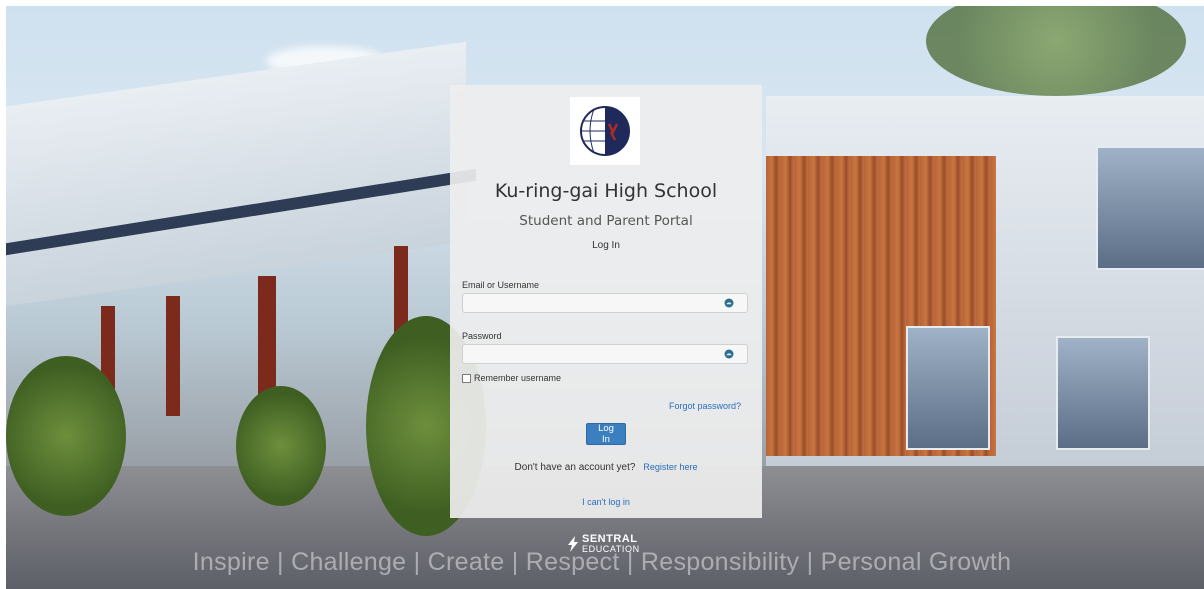 The height and width of the screenshot is (589, 1204). Describe the element at coordinates (606, 502) in the screenshot. I see `cant-login-link: I can't log in` at that location.